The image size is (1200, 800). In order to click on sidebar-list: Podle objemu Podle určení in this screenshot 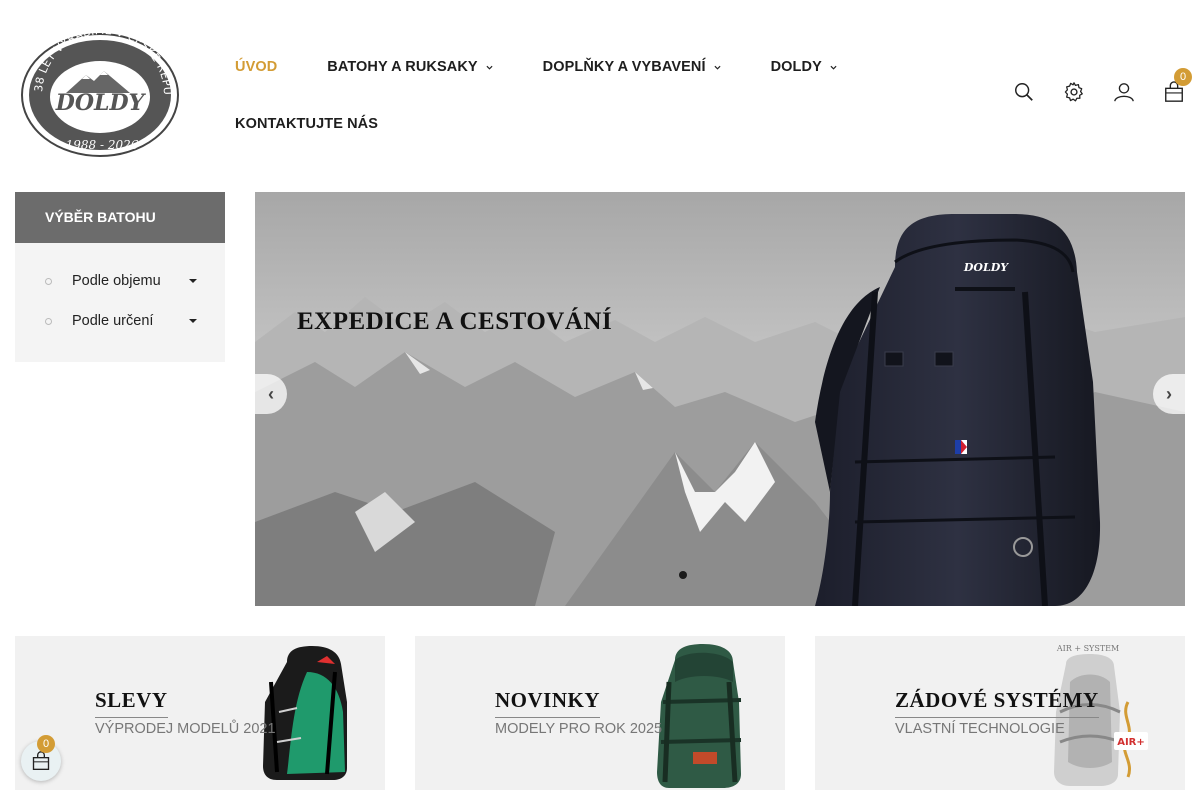, I will do `click(120, 292)`.